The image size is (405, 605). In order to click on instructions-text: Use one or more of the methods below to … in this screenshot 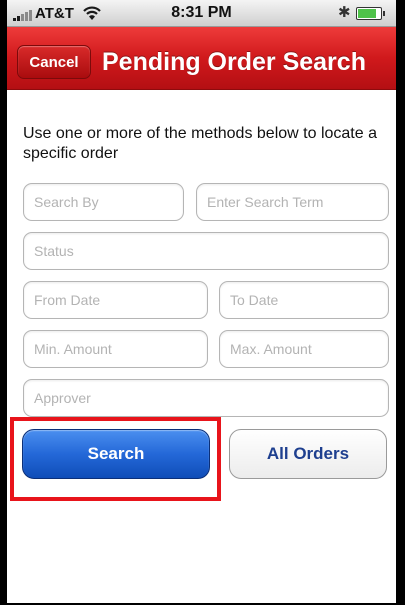, I will do `click(200, 143)`.